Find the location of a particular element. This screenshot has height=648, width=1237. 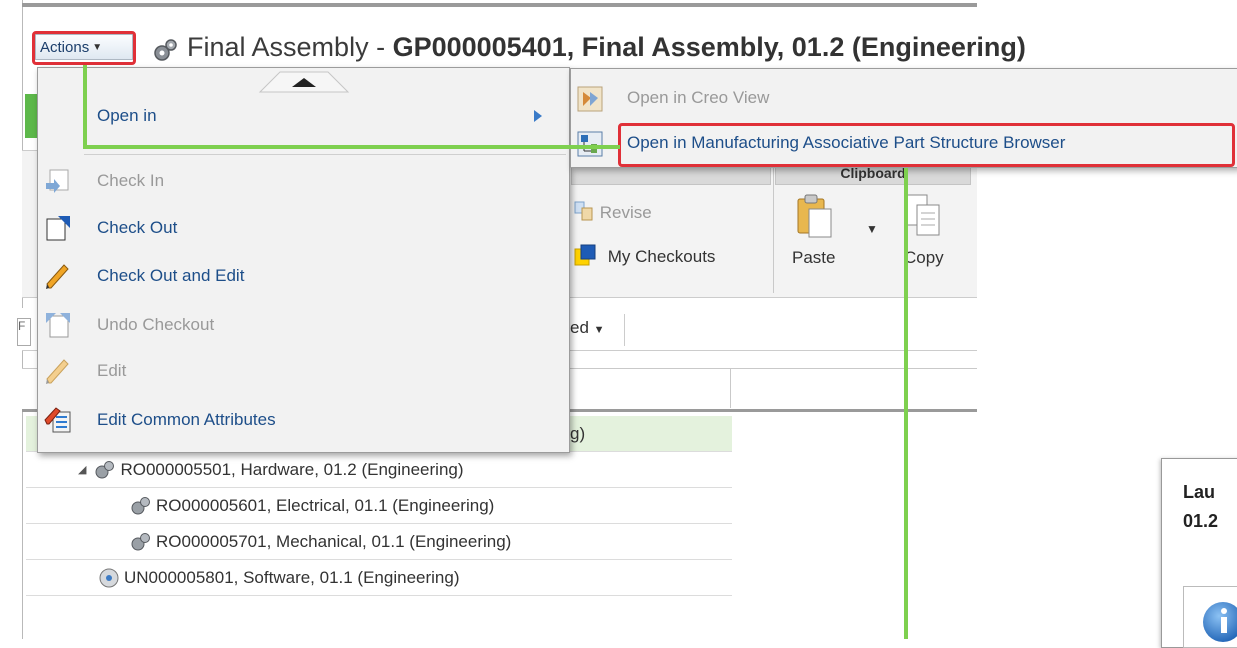

filter-field: F is located at coordinates (24, 332).